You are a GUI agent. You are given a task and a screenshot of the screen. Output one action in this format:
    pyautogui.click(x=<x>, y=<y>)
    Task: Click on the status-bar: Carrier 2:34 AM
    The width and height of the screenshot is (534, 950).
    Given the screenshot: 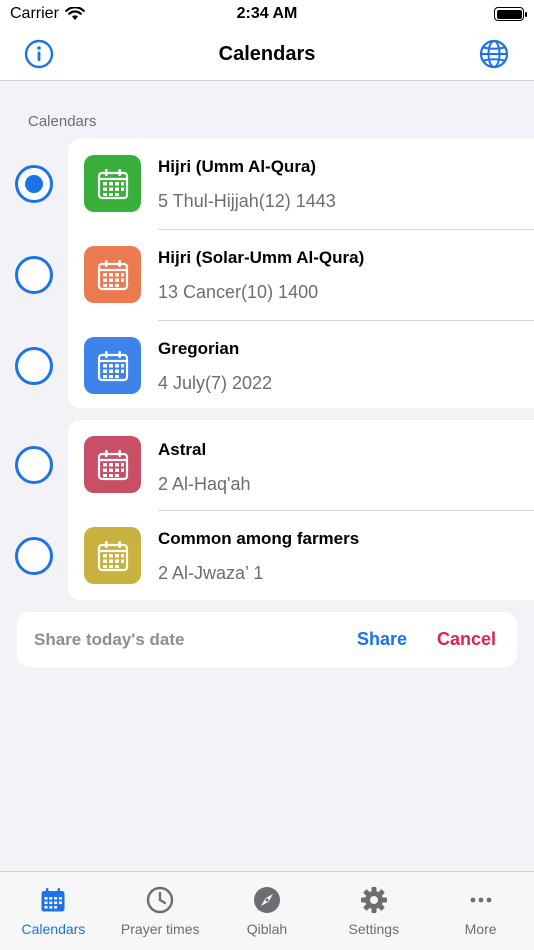 What is the action you would take?
    pyautogui.click(x=267, y=14)
    